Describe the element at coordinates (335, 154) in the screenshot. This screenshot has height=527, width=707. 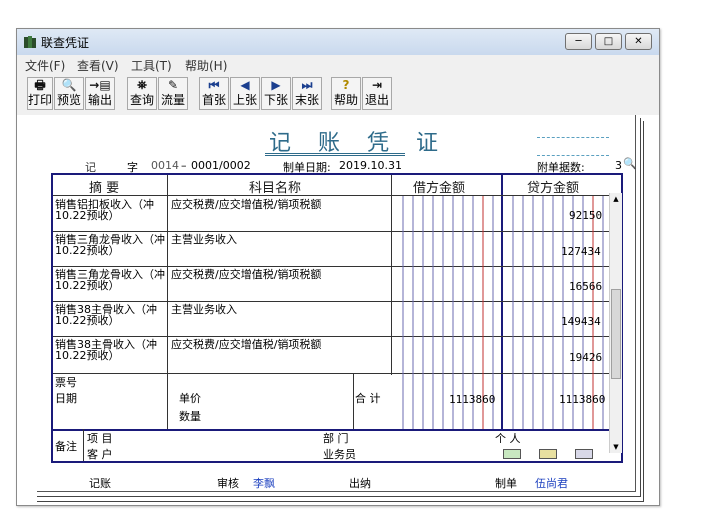
I see `title-underline` at that location.